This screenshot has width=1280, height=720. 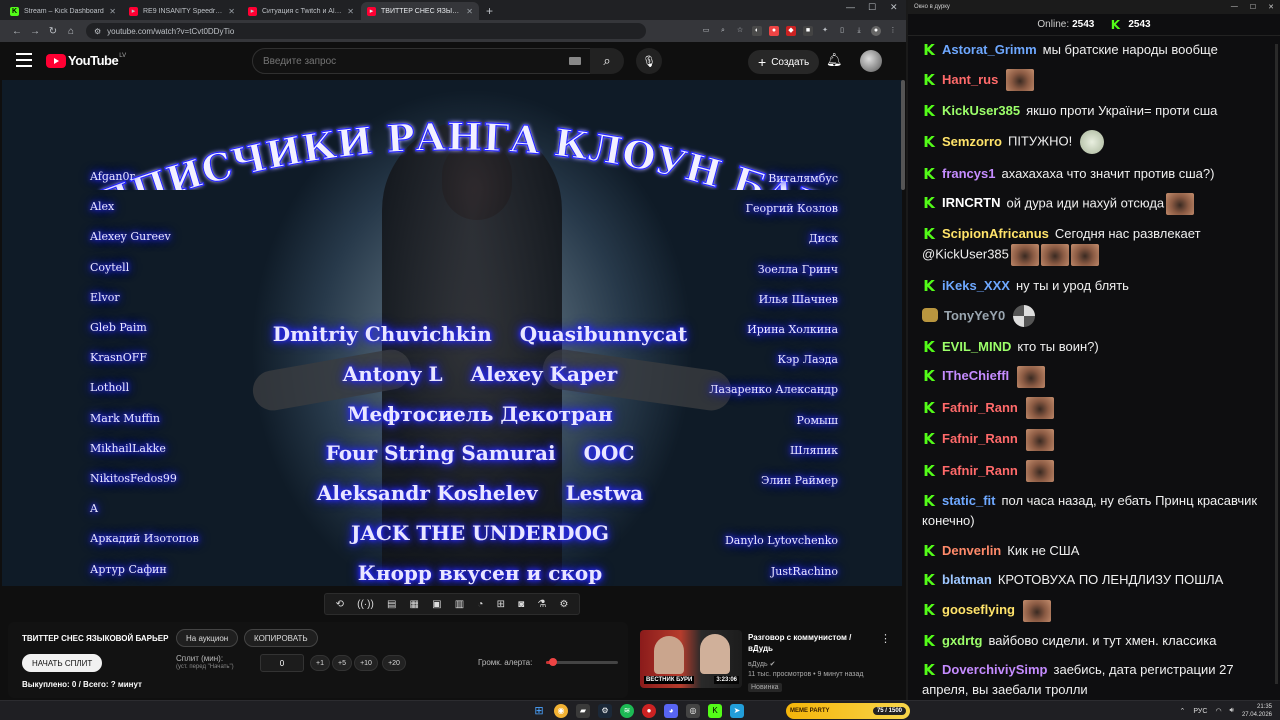 What do you see at coordinates (981, 110) in the screenshot?
I see `chat-username: KickUser385` at bounding box center [981, 110].